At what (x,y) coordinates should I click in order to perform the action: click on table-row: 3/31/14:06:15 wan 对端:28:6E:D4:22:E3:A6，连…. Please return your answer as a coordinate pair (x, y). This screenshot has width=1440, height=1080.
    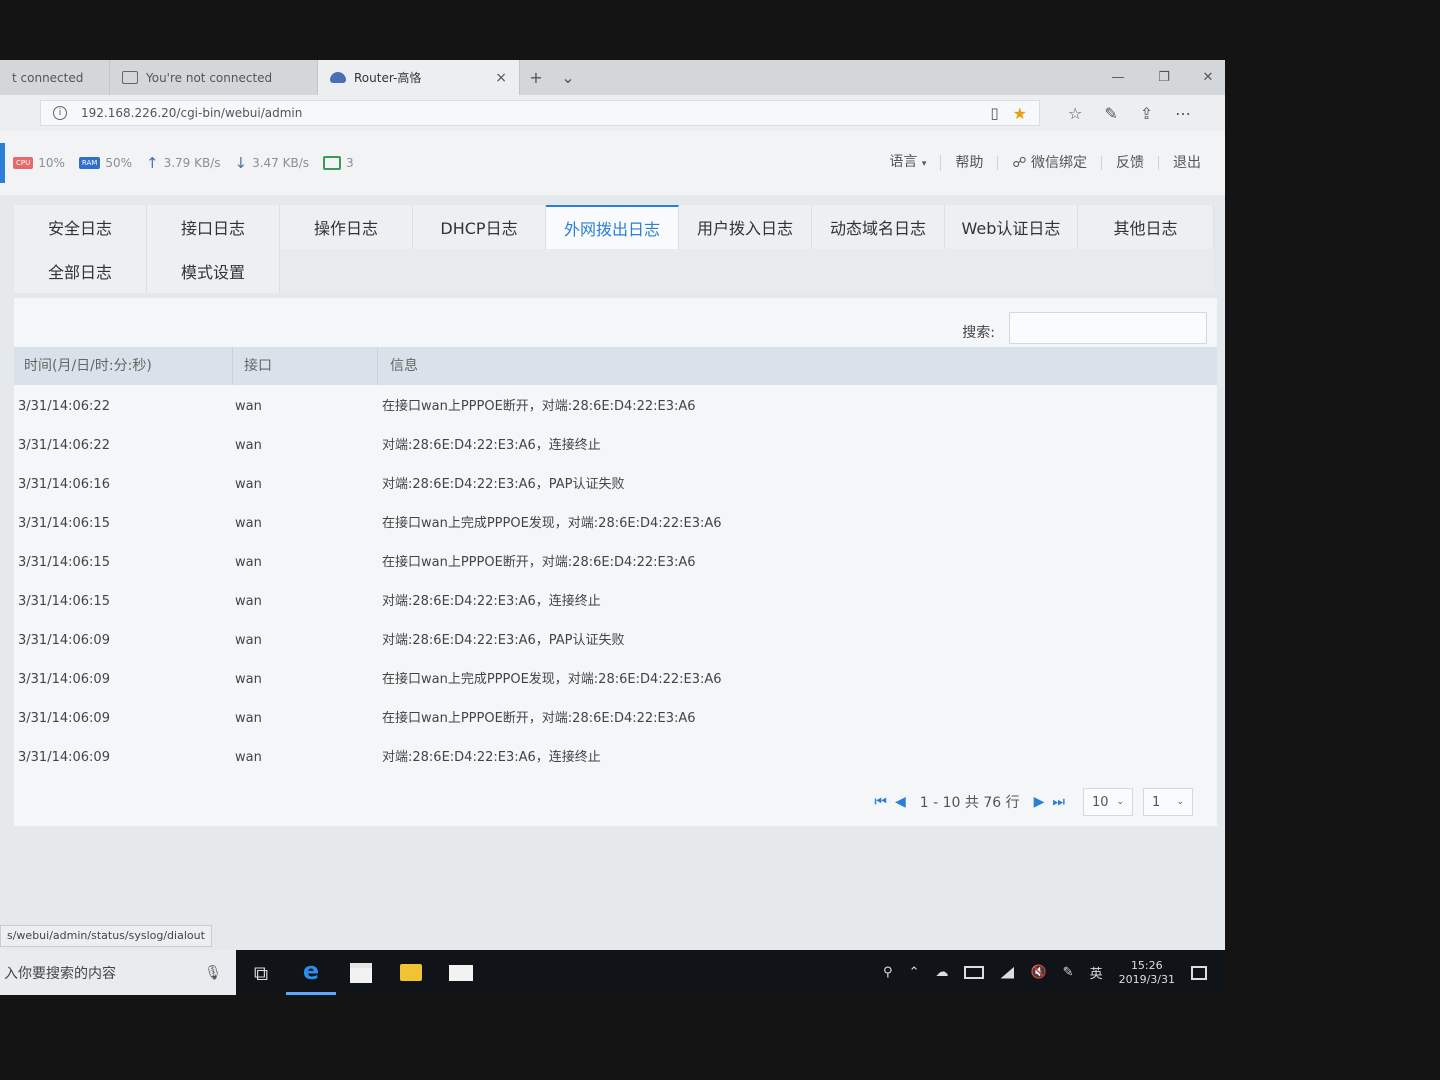
    Looking at the image, I should click on (615, 601).